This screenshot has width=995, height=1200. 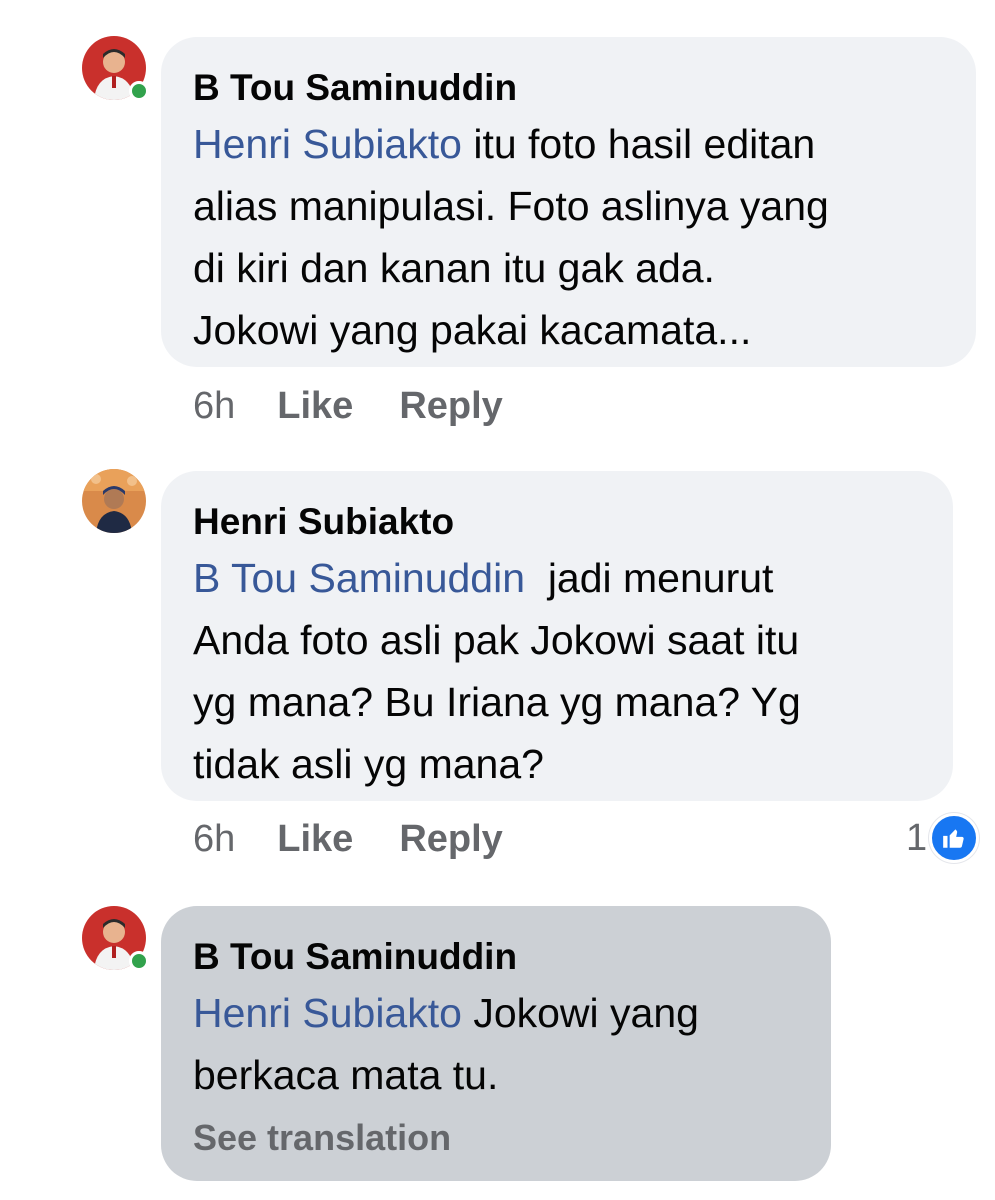 I want to click on reaction-summary: 1, so click(x=943, y=838).